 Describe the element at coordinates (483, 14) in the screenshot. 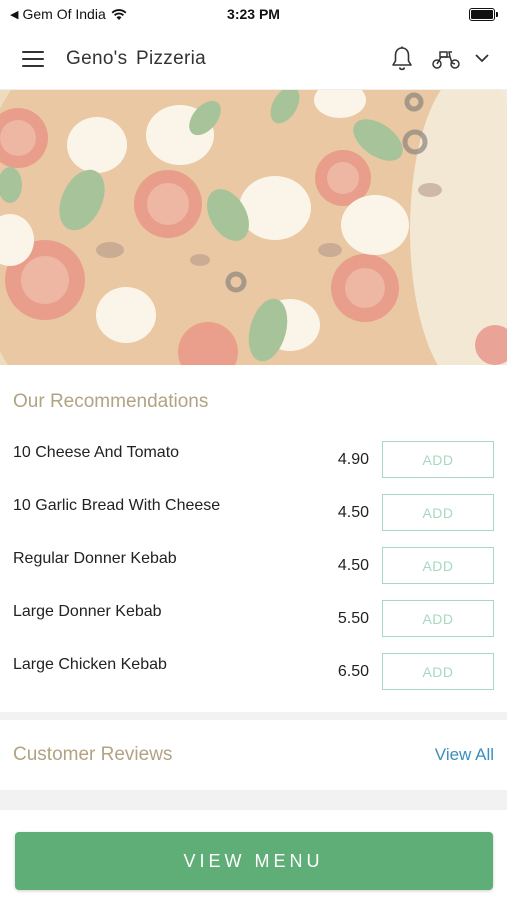

I see `battery-icon` at that location.